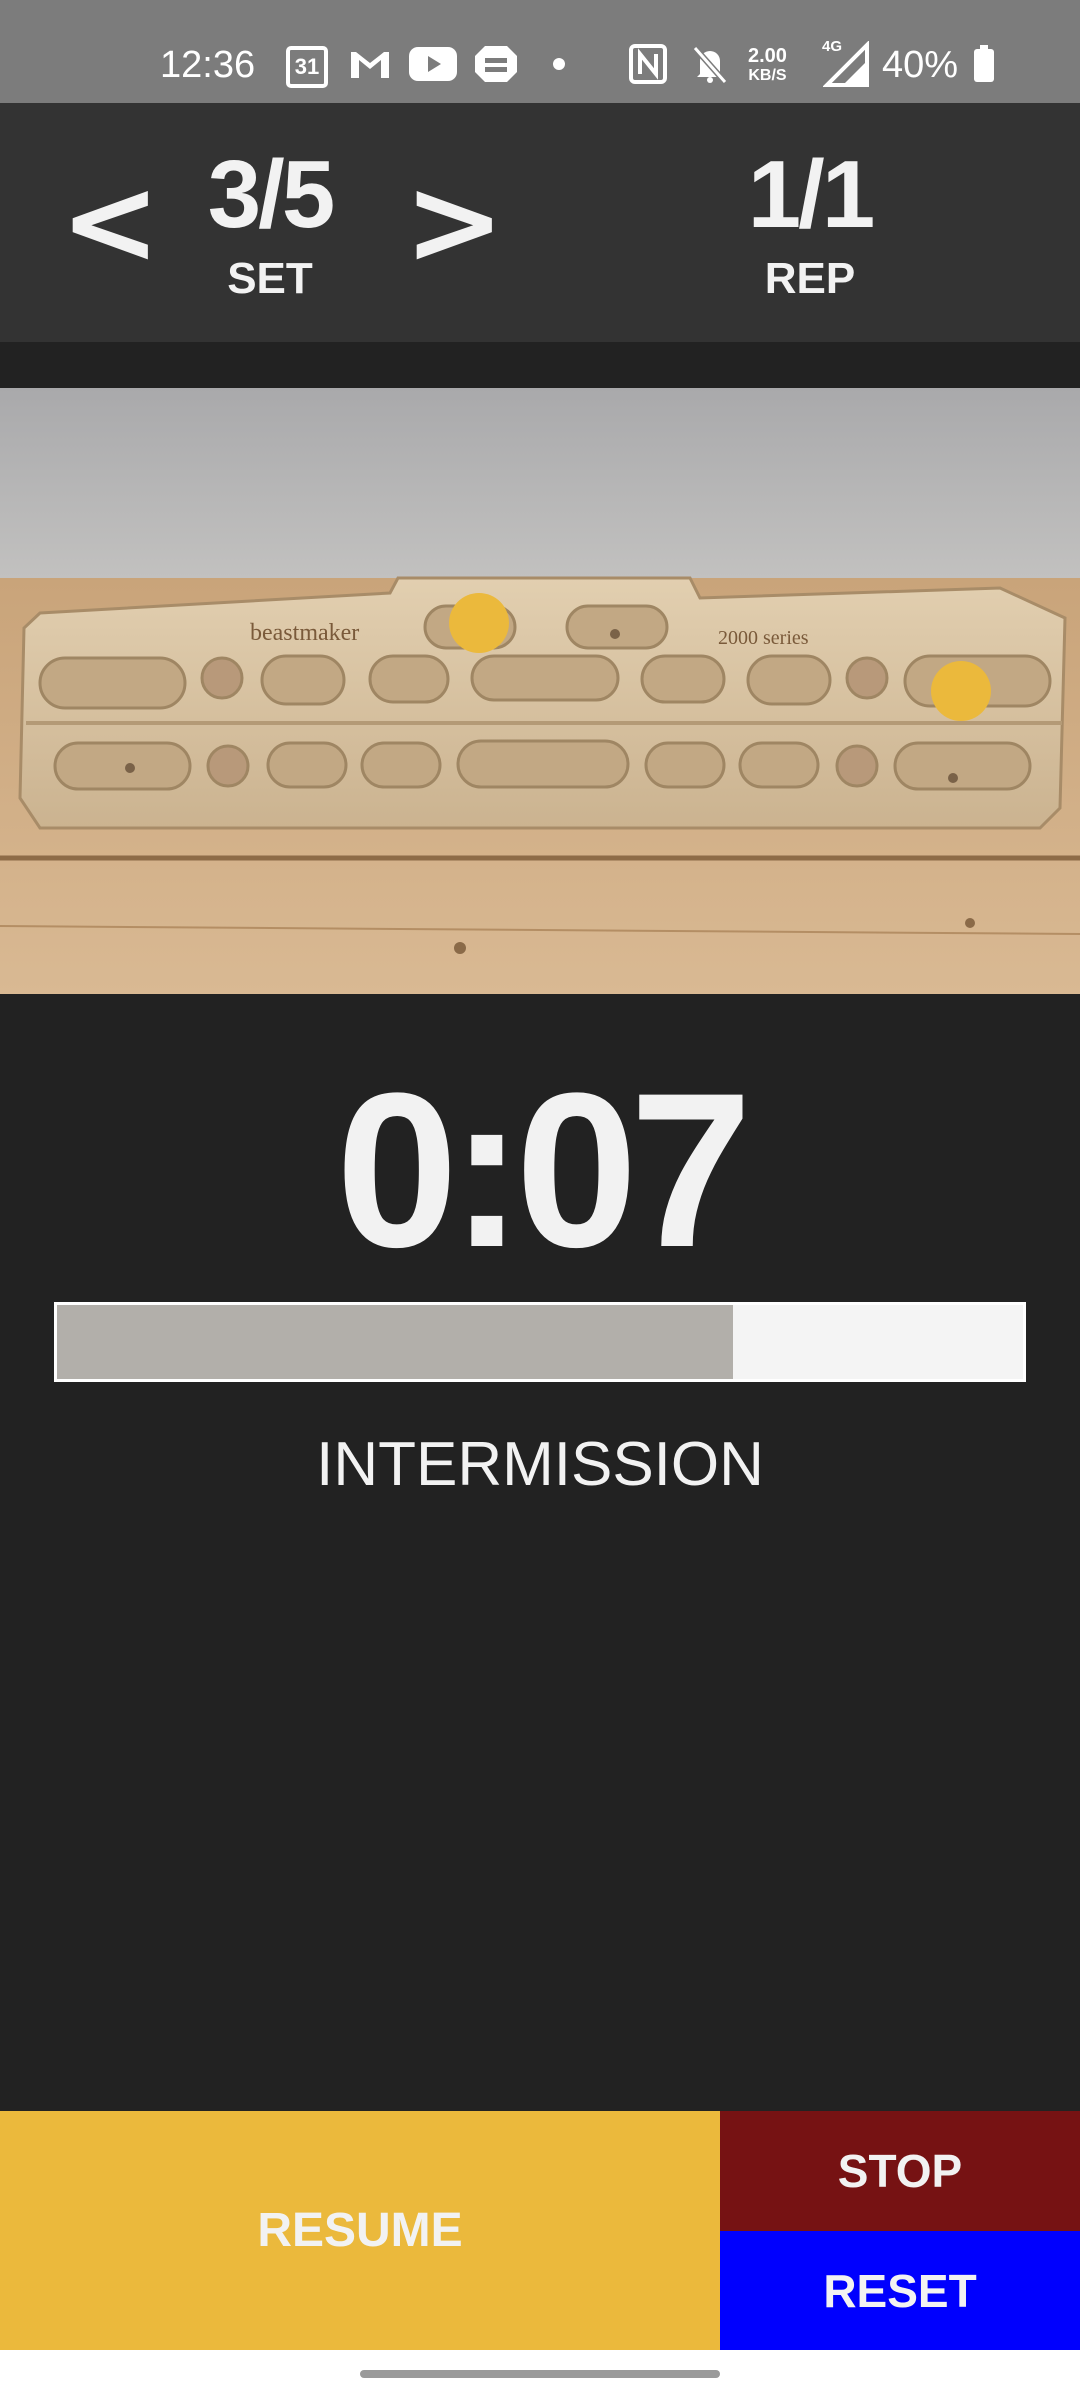  I want to click on resume-button: RESUME, so click(360, 2230).